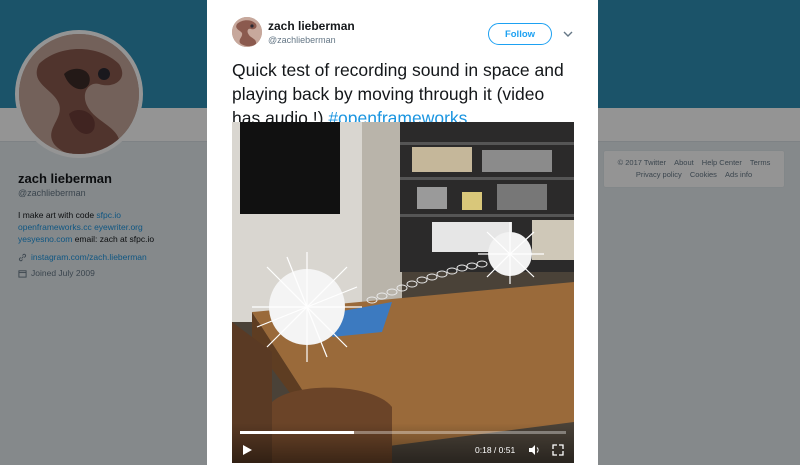 Image resolution: width=800 pixels, height=465 pixels. What do you see at coordinates (297, 432) in the screenshot?
I see `video-progress-fill` at bounding box center [297, 432].